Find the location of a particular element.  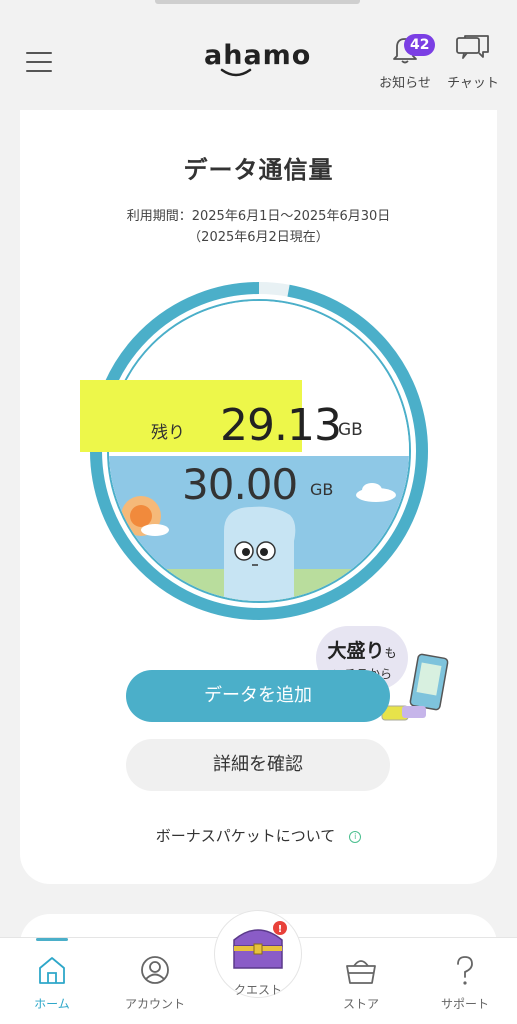

remaining-label: 残り is located at coordinates (168, 433).